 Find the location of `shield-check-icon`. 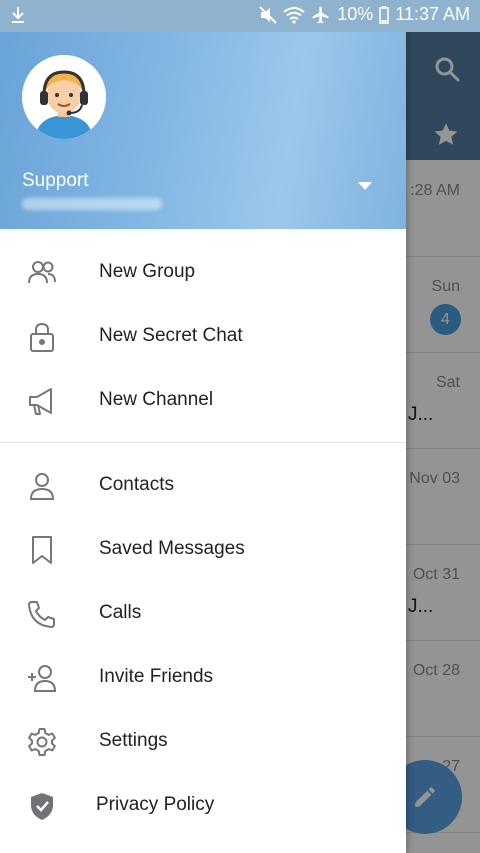

shield-check-icon is located at coordinates (42, 806).